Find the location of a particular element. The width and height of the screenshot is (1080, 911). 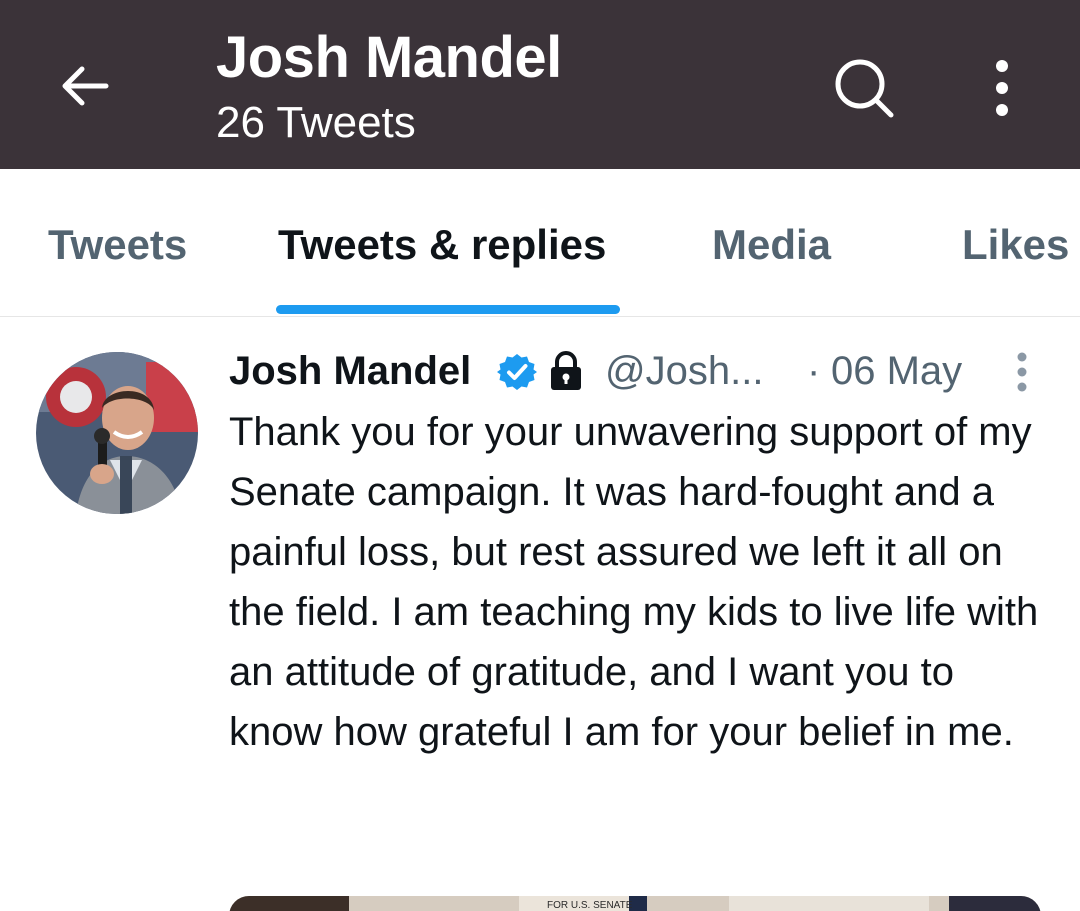

search-icon is located at coordinates (864, 88).